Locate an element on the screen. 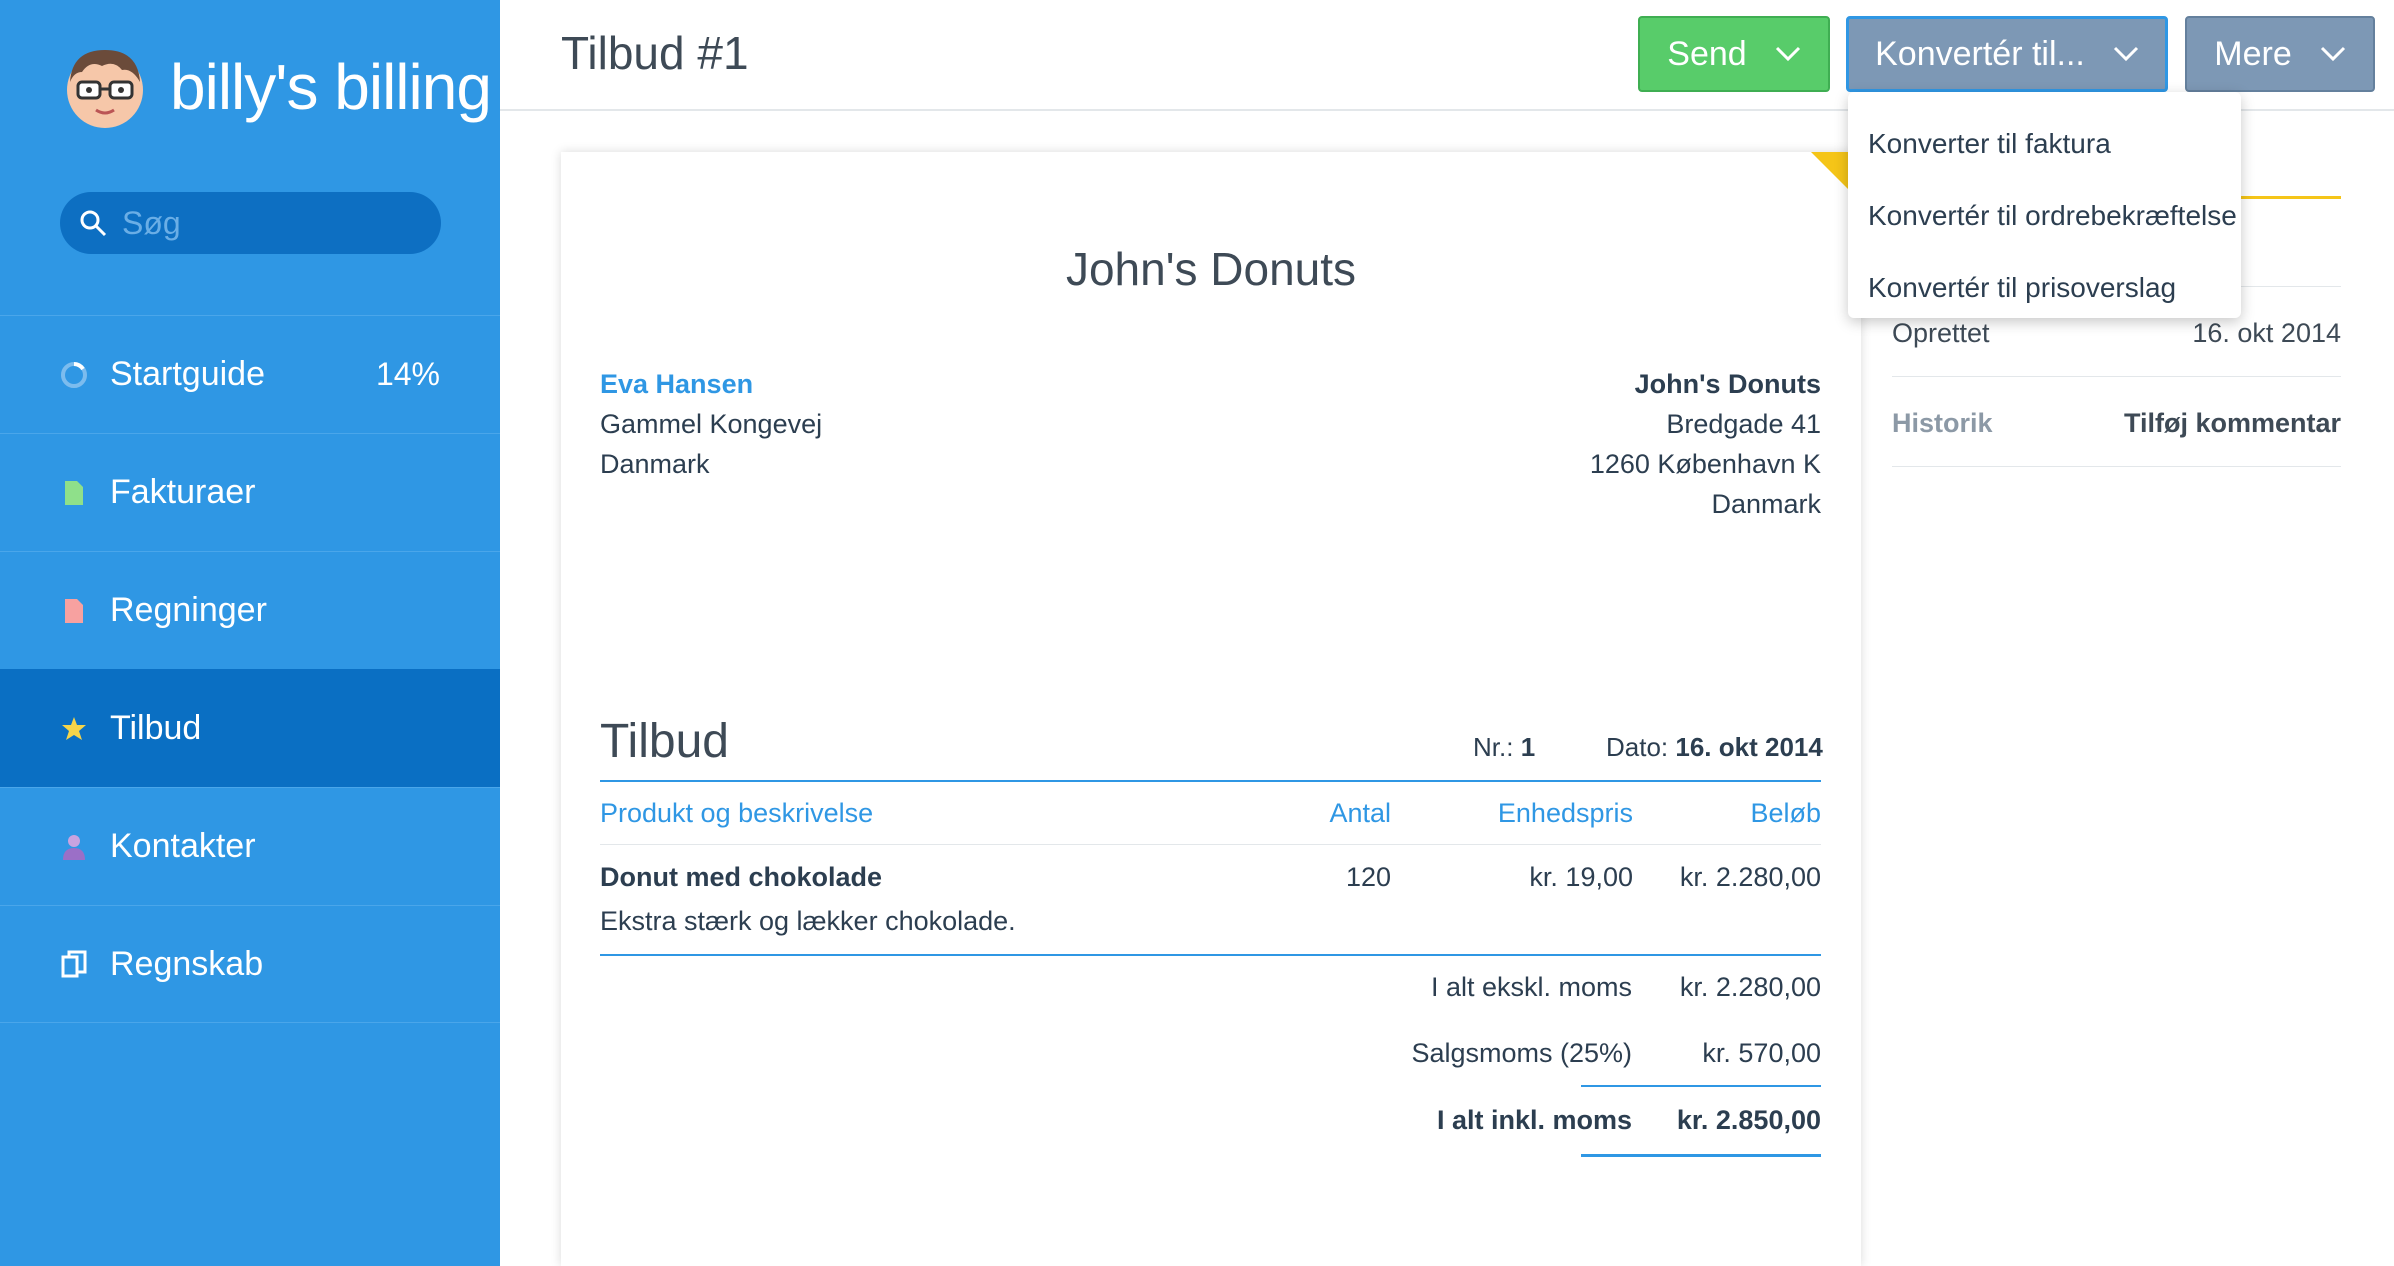 This screenshot has height=1266, width=2394. user-icon is located at coordinates (74, 847).